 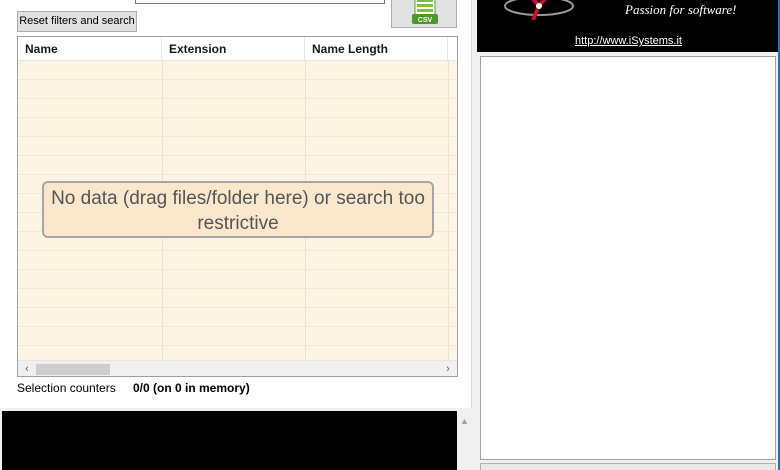 I want to click on export-csv-button: CSV, so click(x=424, y=14).